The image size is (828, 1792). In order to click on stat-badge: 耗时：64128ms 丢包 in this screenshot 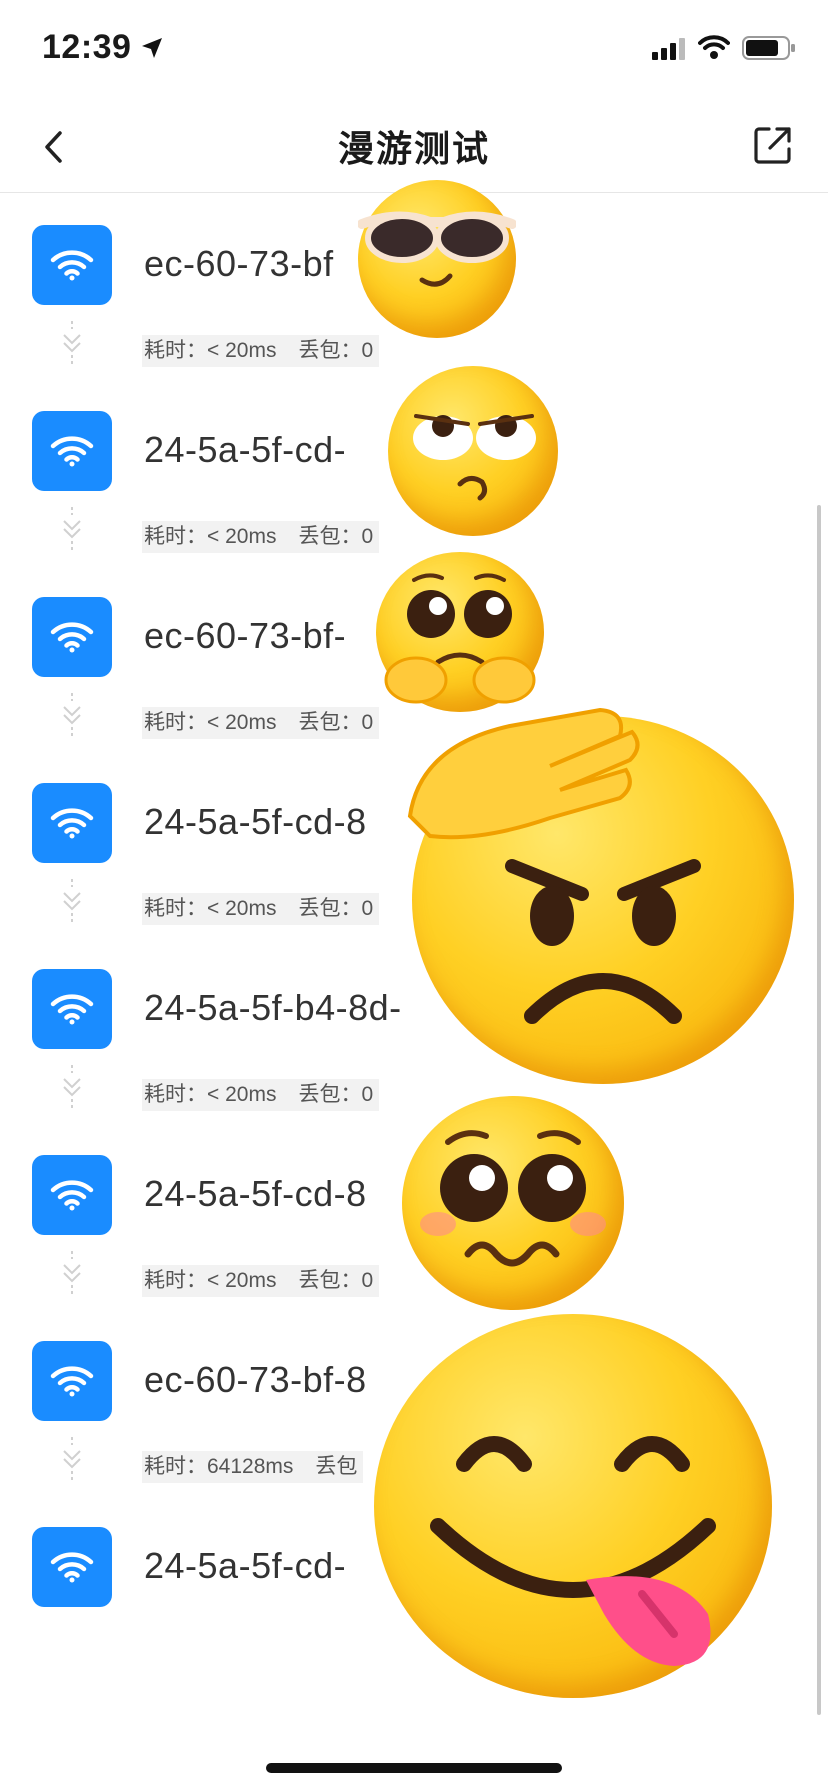, I will do `click(253, 1467)`.